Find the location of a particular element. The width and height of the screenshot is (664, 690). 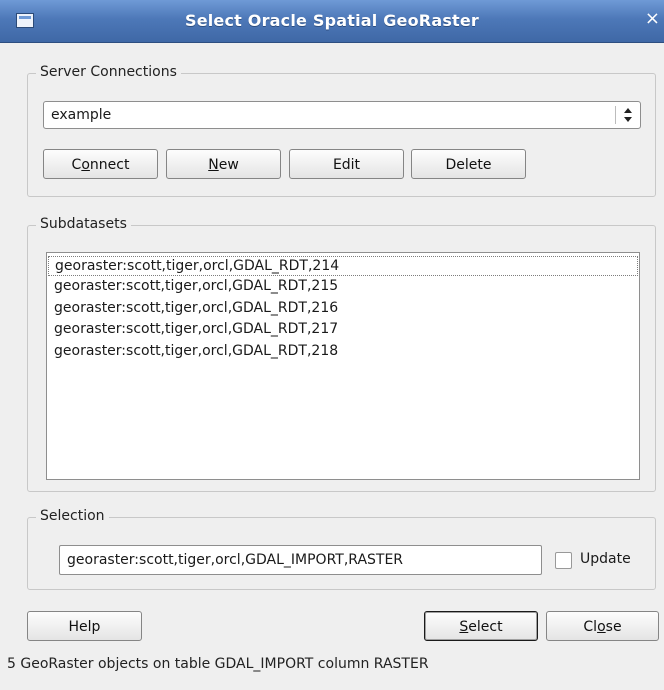

update-checkbox is located at coordinates (563, 560).